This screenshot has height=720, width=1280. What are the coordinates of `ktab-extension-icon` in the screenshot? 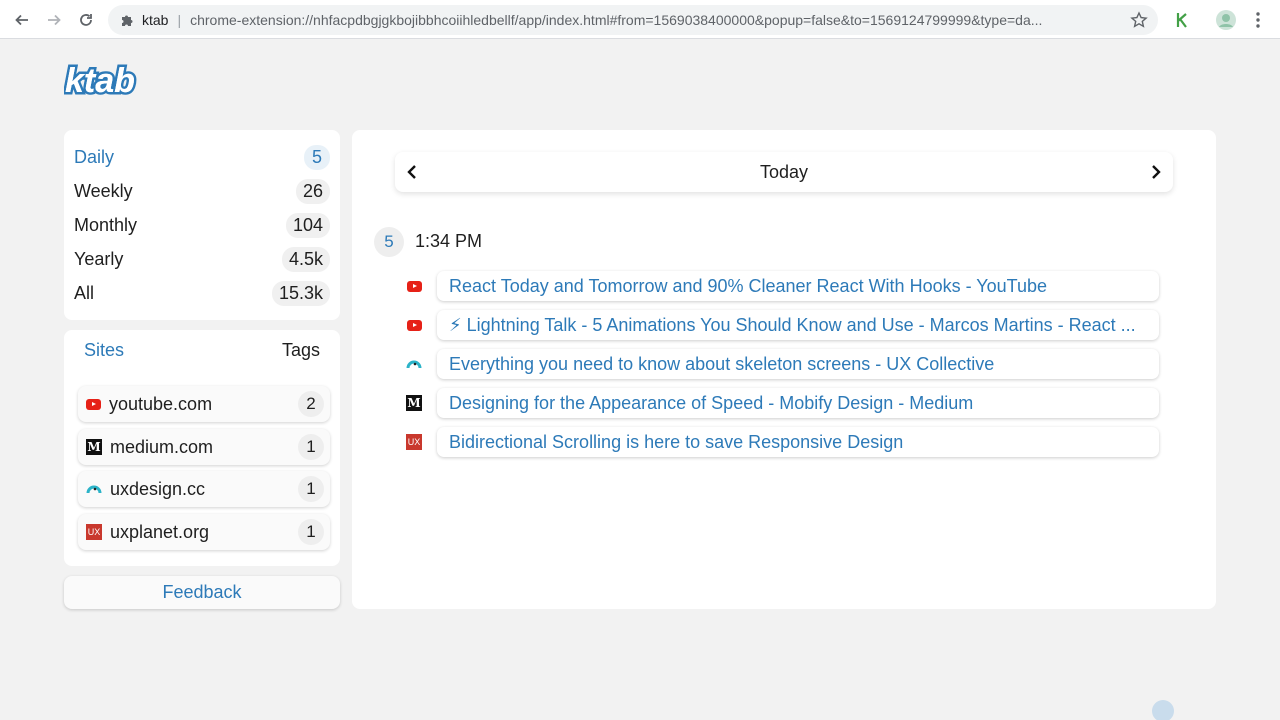 It's located at (1181, 20).